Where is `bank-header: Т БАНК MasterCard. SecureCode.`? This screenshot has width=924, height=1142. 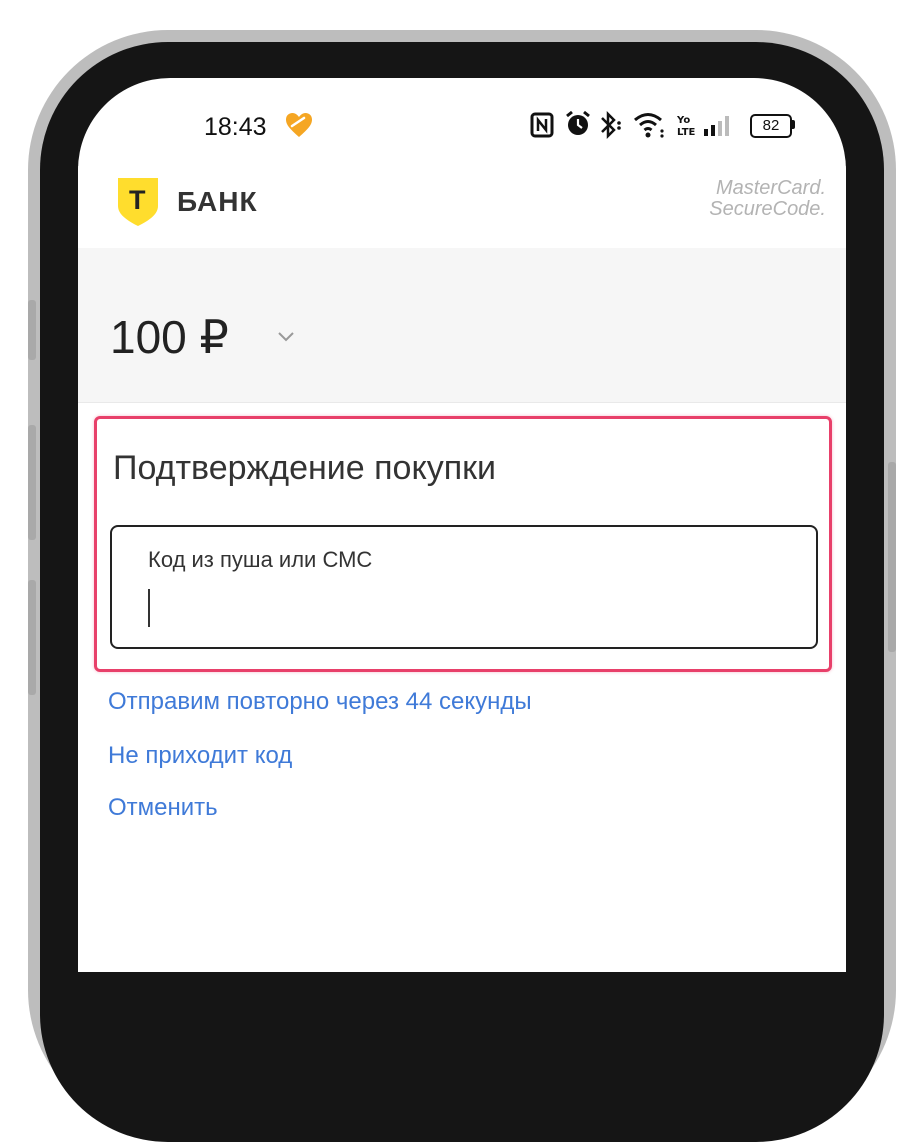 bank-header: Т БАНК MasterCard. SecureCode. is located at coordinates (462, 207).